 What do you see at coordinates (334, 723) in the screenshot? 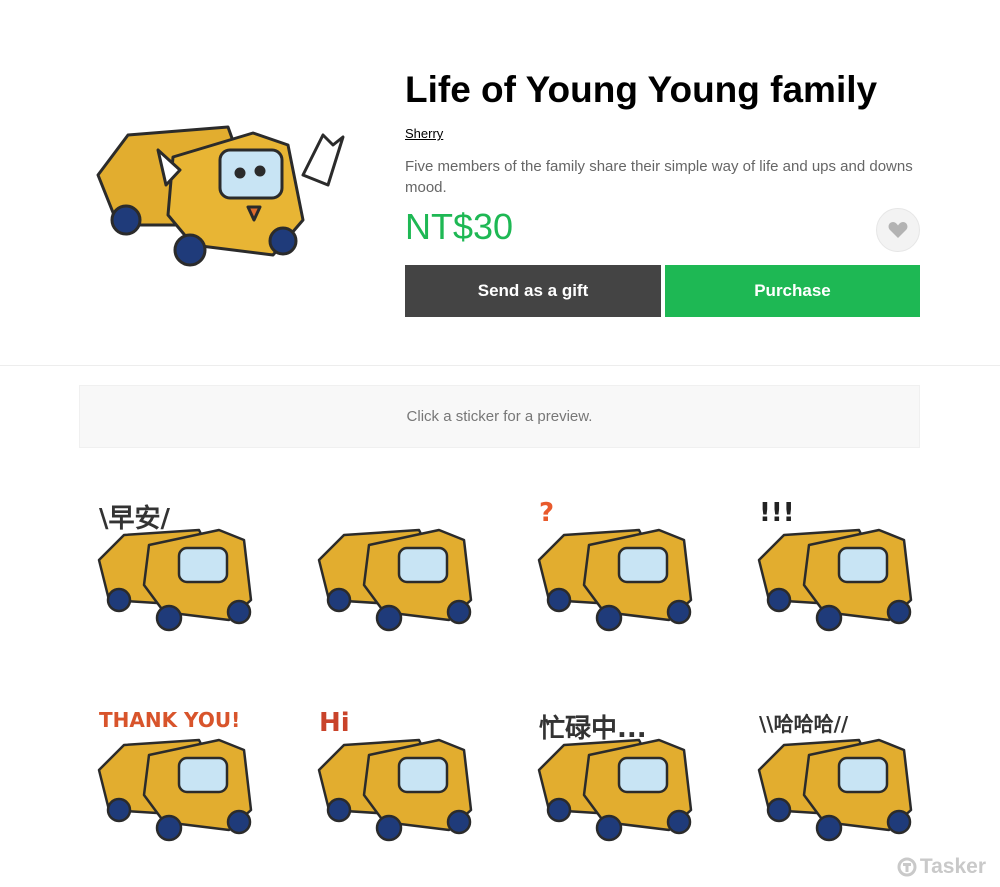
I see `sticker-caption: Hi` at bounding box center [334, 723].